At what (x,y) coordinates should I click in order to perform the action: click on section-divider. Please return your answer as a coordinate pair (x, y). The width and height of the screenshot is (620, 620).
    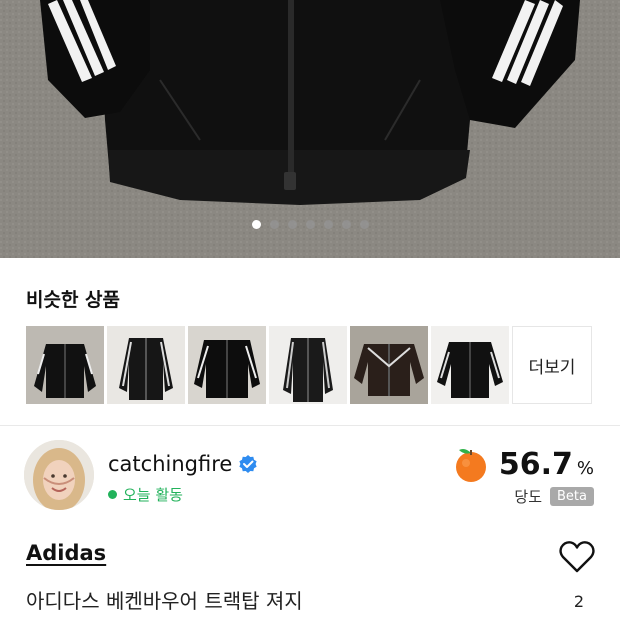
    Looking at the image, I should click on (310, 425).